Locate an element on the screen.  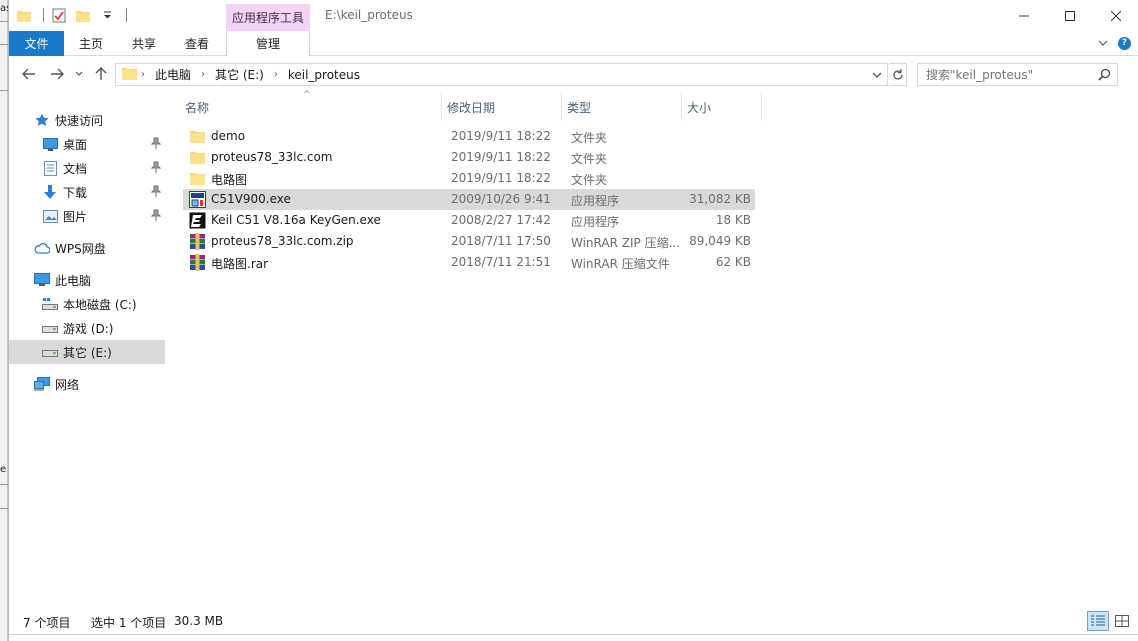
nav-item-label: 快速访问 is located at coordinates (79, 120).